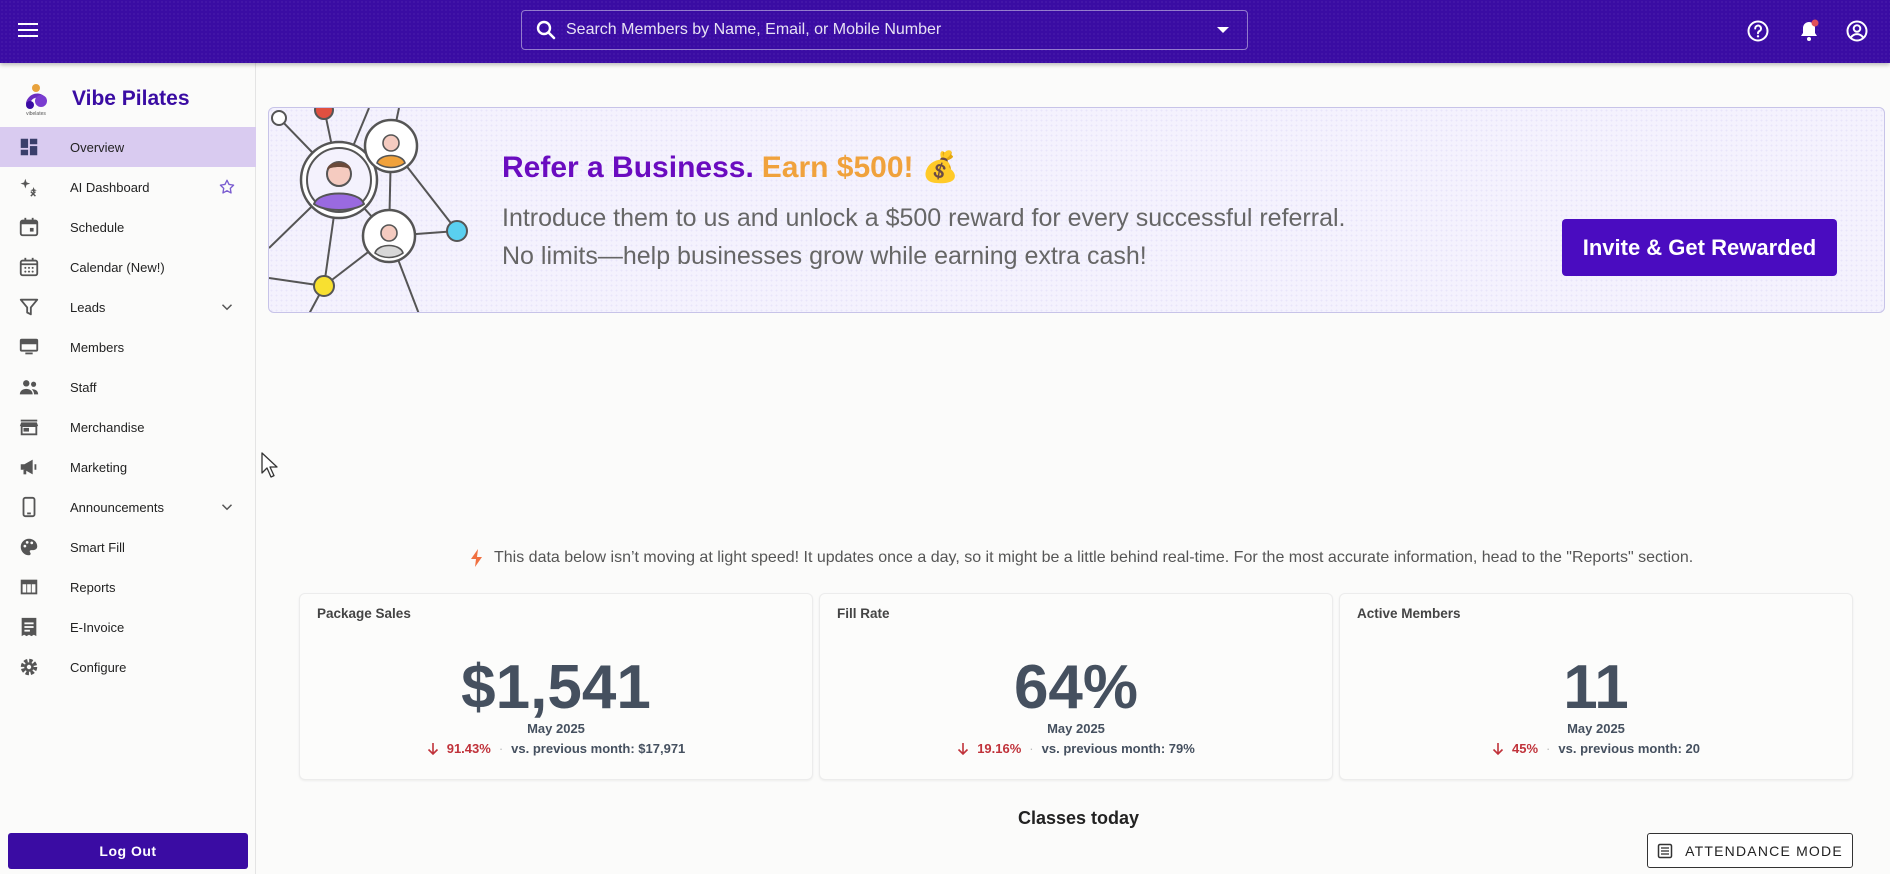 Image resolution: width=1890 pixels, height=874 pixels. What do you see at coordinates (29, 627) in the screenshot?
I see `receipt-icon` at bounding box center [29, 627].